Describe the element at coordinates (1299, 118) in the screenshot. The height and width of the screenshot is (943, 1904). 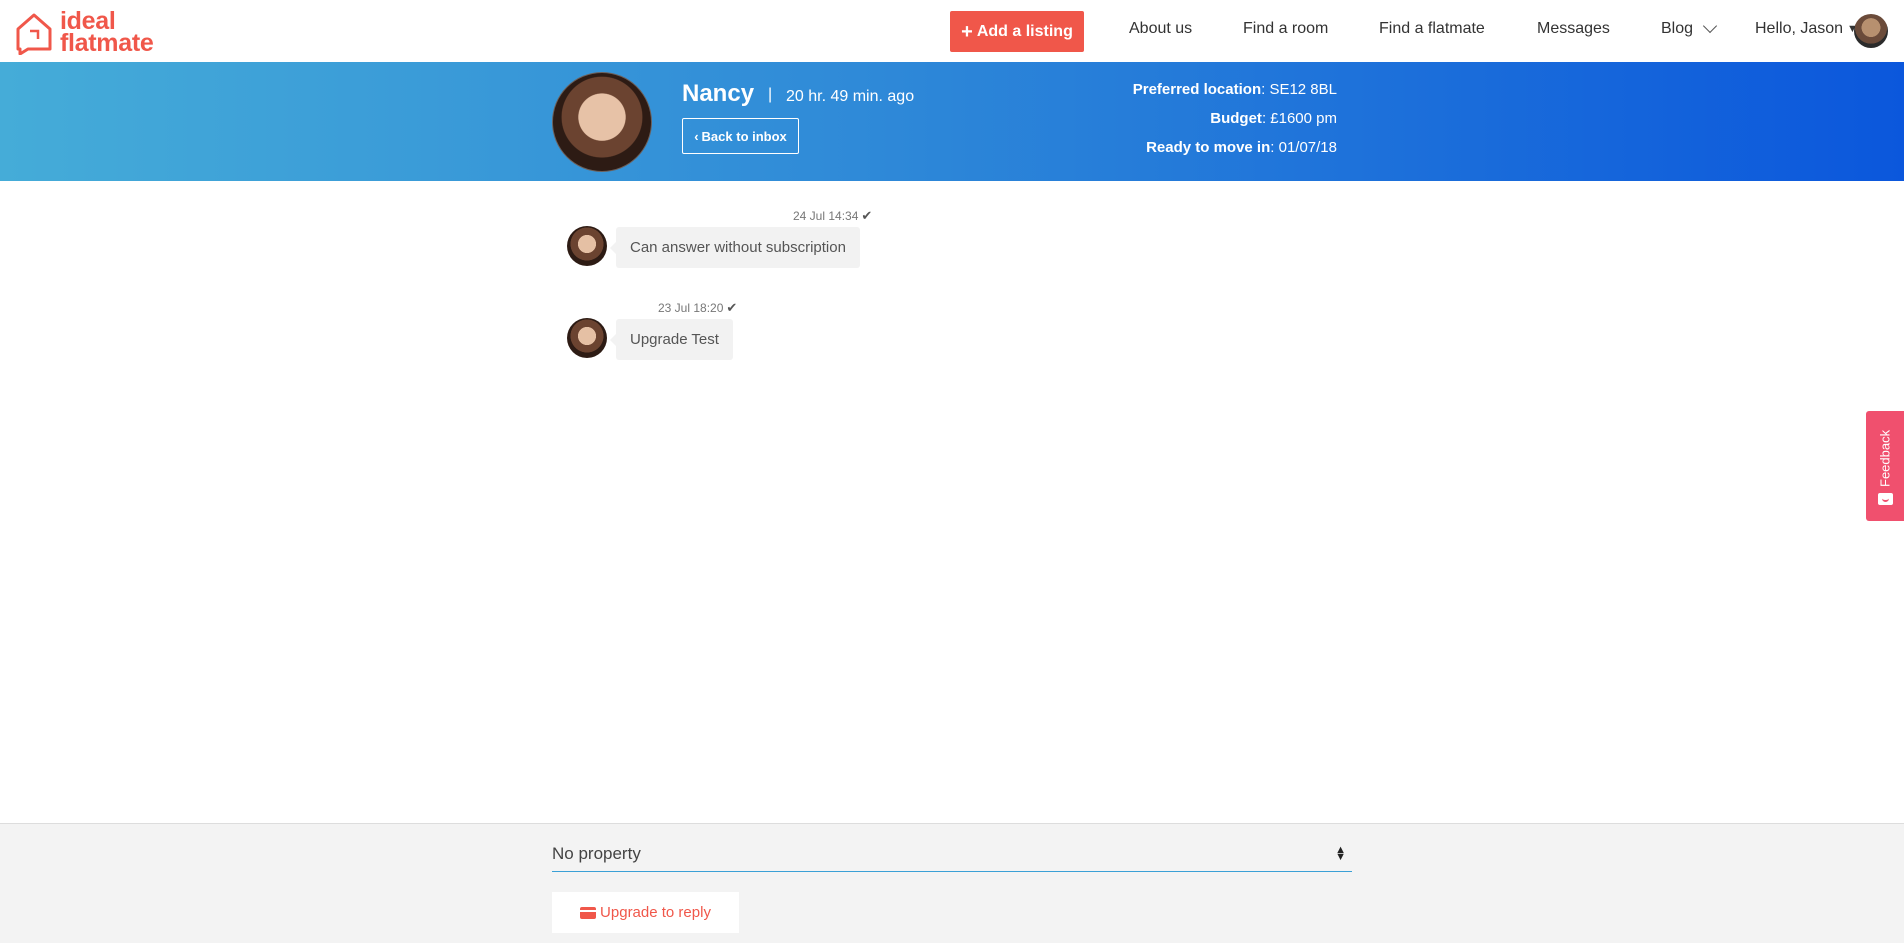
I see `budget-value: : £1600 pm` at that location.